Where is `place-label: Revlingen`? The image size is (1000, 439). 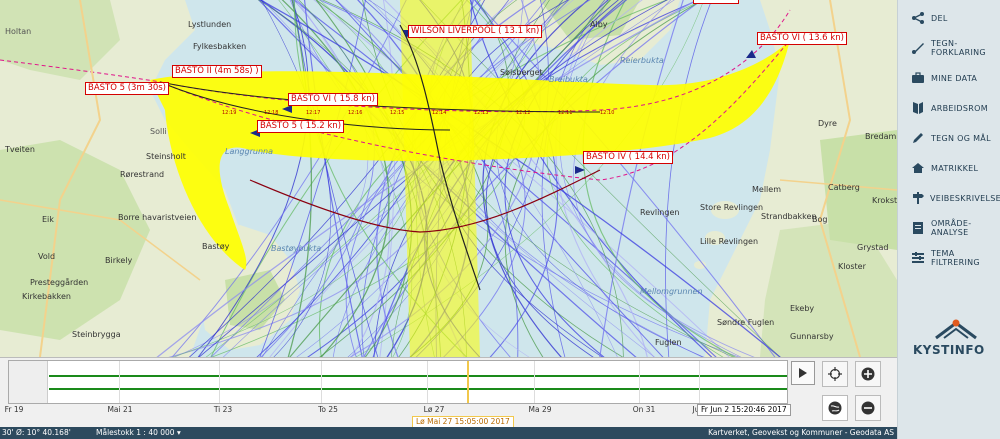
place-label: Revlingen is located at coordinates (660, 212).